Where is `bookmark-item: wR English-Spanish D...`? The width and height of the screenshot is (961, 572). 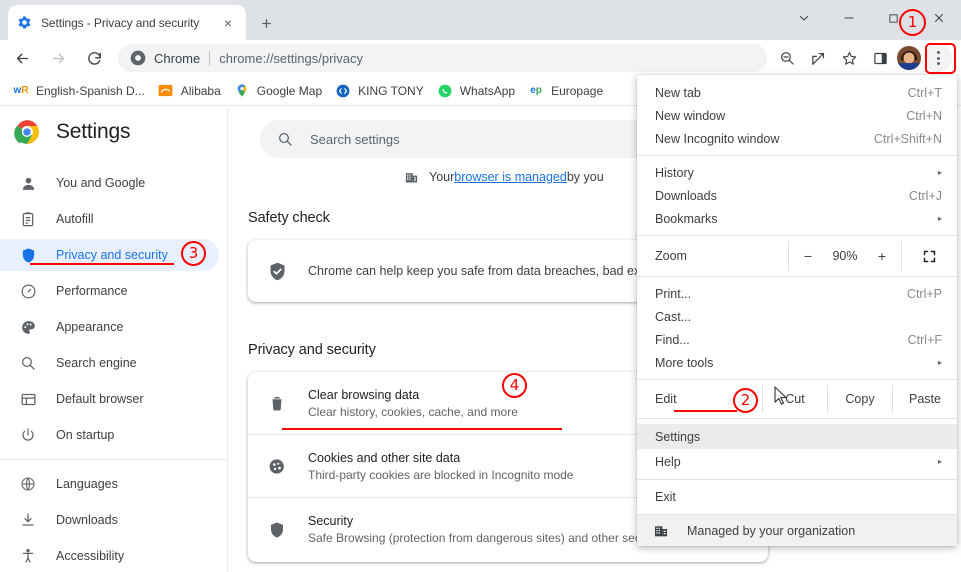
bookmark-item: wR English-Spanish D... is located at coordinates (80, 91).